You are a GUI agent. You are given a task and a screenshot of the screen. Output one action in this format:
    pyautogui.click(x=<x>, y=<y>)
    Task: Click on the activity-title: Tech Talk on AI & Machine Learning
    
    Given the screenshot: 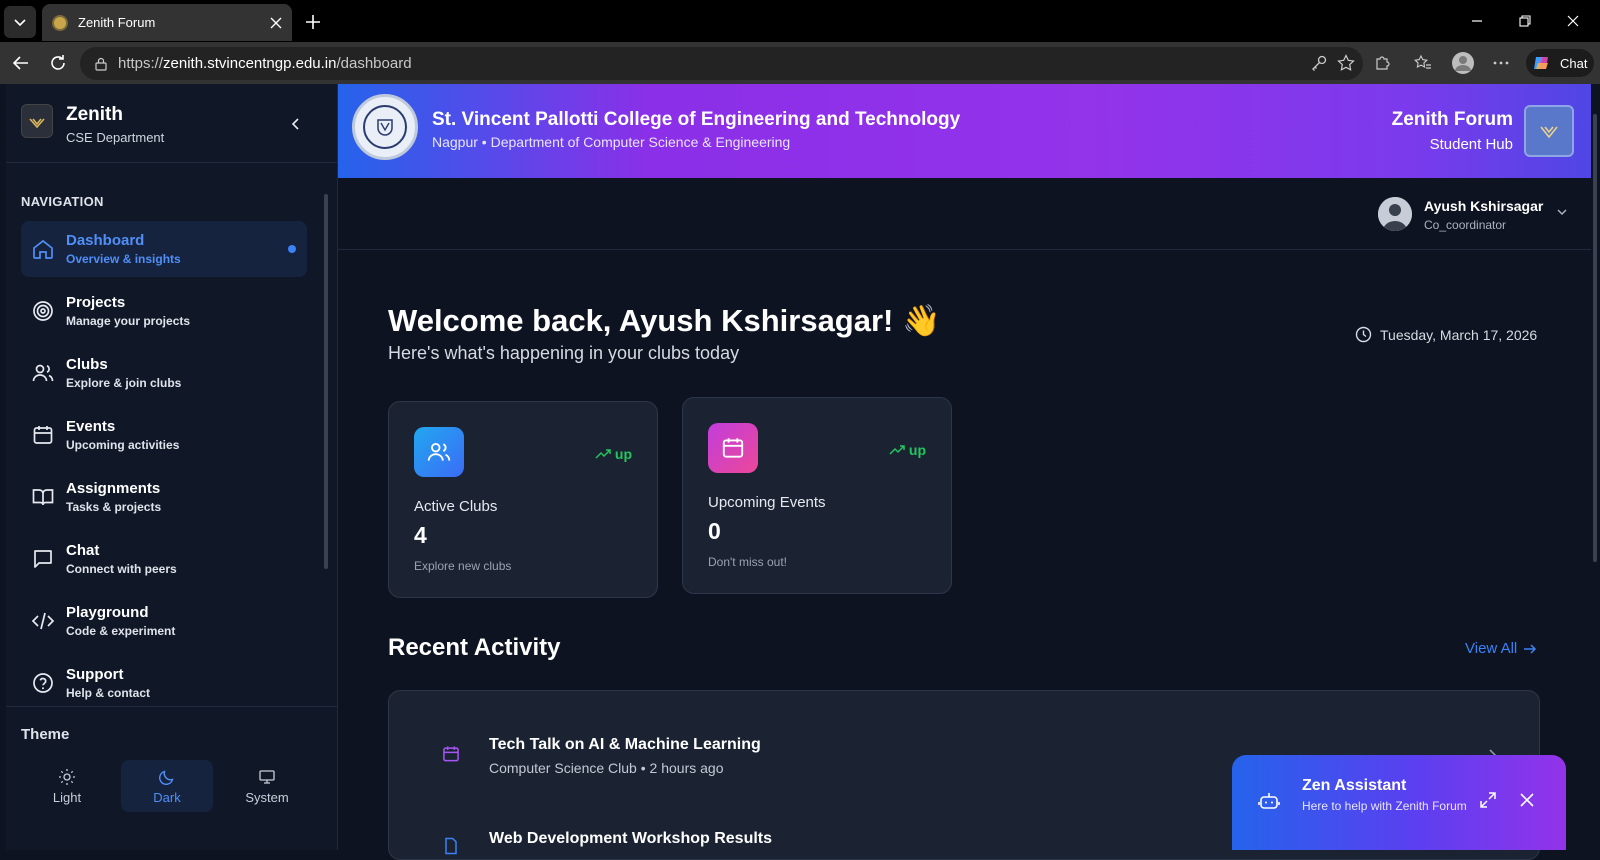 What is the action you would take?
    pyautogui.click(x=625, y=744)
    